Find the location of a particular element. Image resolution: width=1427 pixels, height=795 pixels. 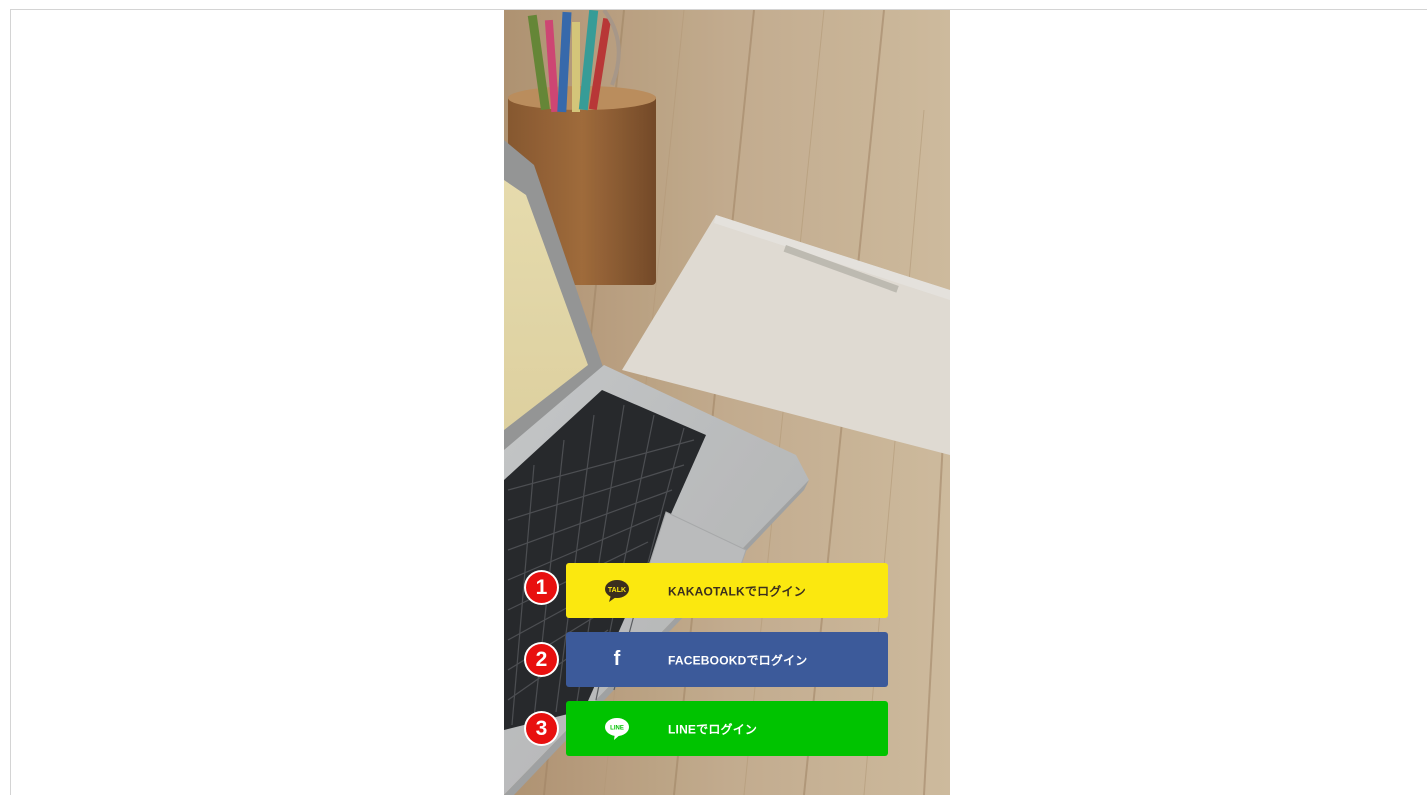

facebook-icon: f is located at coordinates (617, 660).